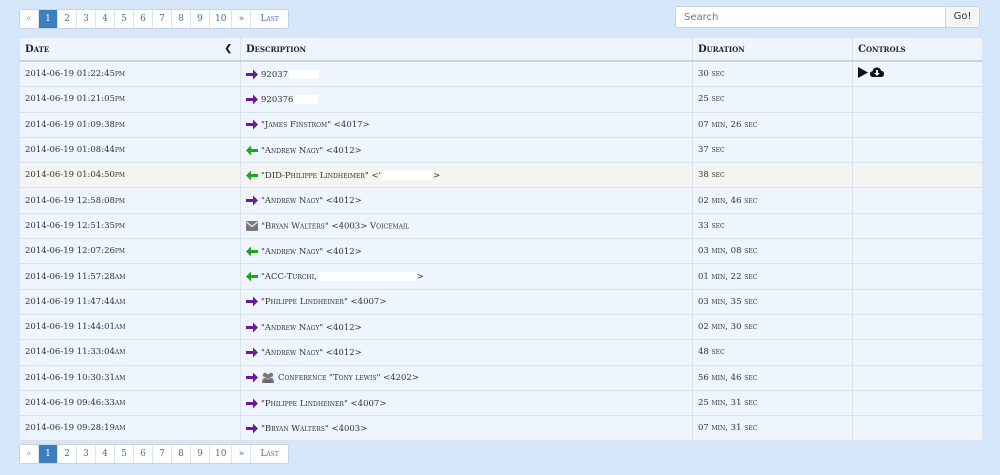 The image size is (1000, 475). I want to click on description-text: "Bryan Walters" <4003>, so click(314, 428).